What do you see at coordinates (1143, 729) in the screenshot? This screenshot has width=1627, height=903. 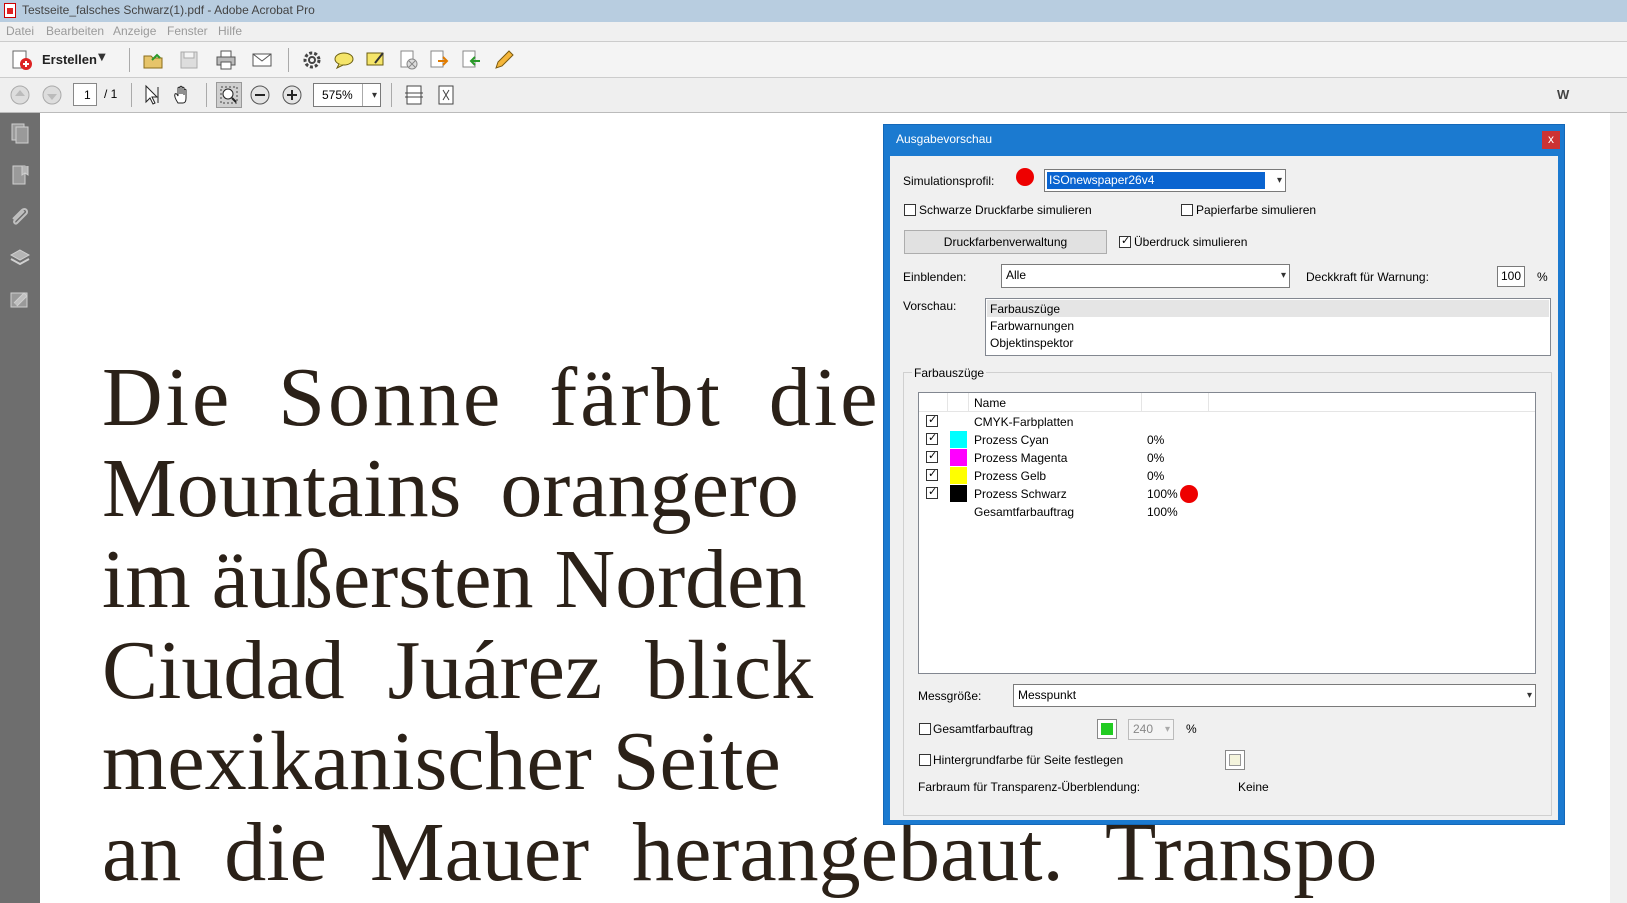 I see `total-coverage-value: 240` at bounding box center [1143, 729].